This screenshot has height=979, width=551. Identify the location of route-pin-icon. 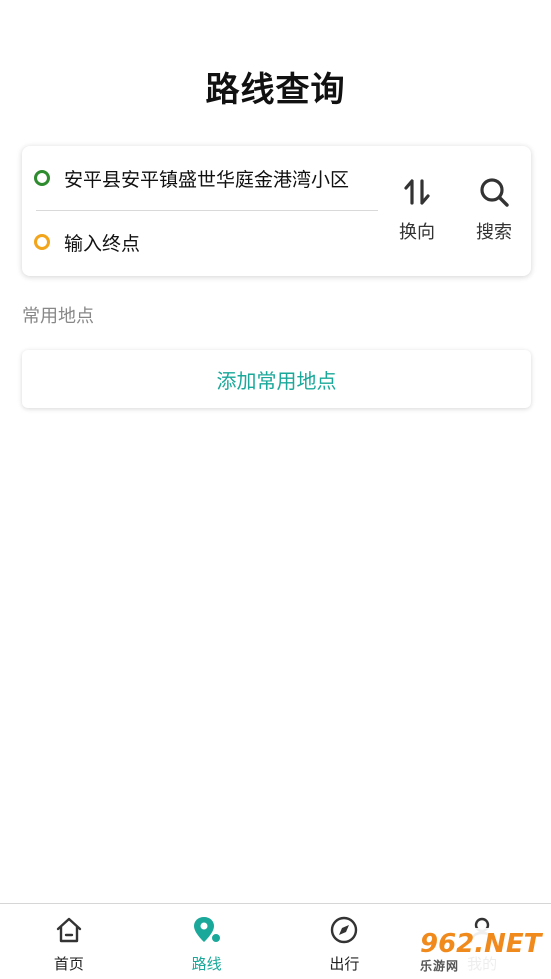
(207, 930).